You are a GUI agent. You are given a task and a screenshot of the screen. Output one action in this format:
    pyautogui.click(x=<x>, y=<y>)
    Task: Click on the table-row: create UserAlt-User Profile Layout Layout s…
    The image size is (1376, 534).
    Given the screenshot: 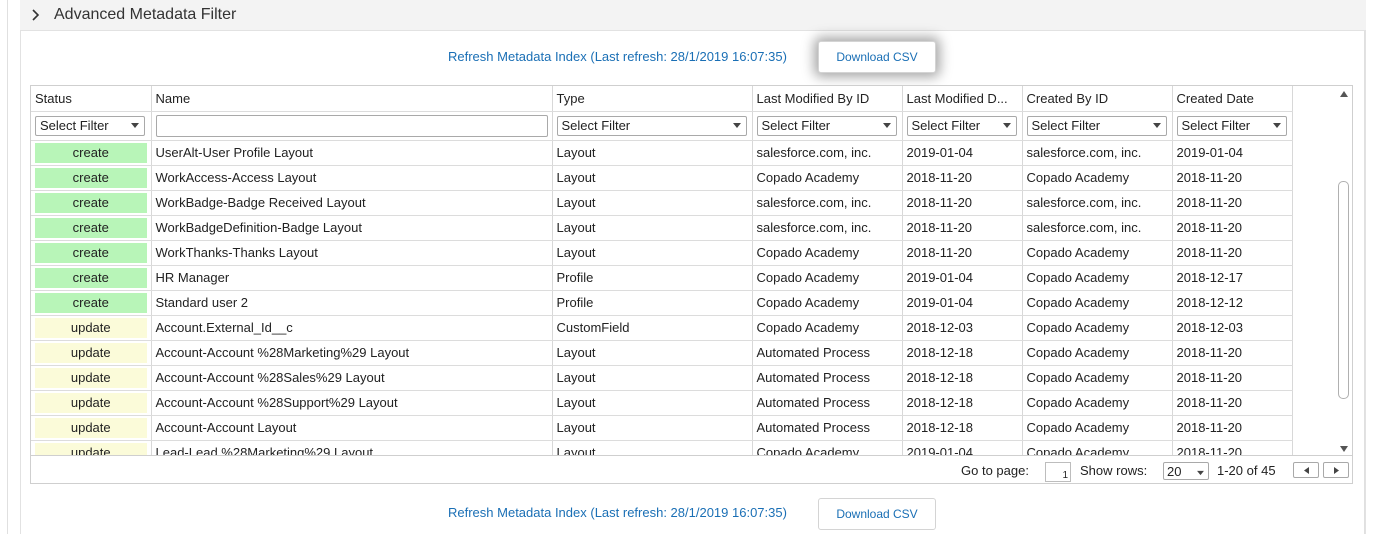 What is the action you would take?
    pyautogui.click(x=662, y=153)
    